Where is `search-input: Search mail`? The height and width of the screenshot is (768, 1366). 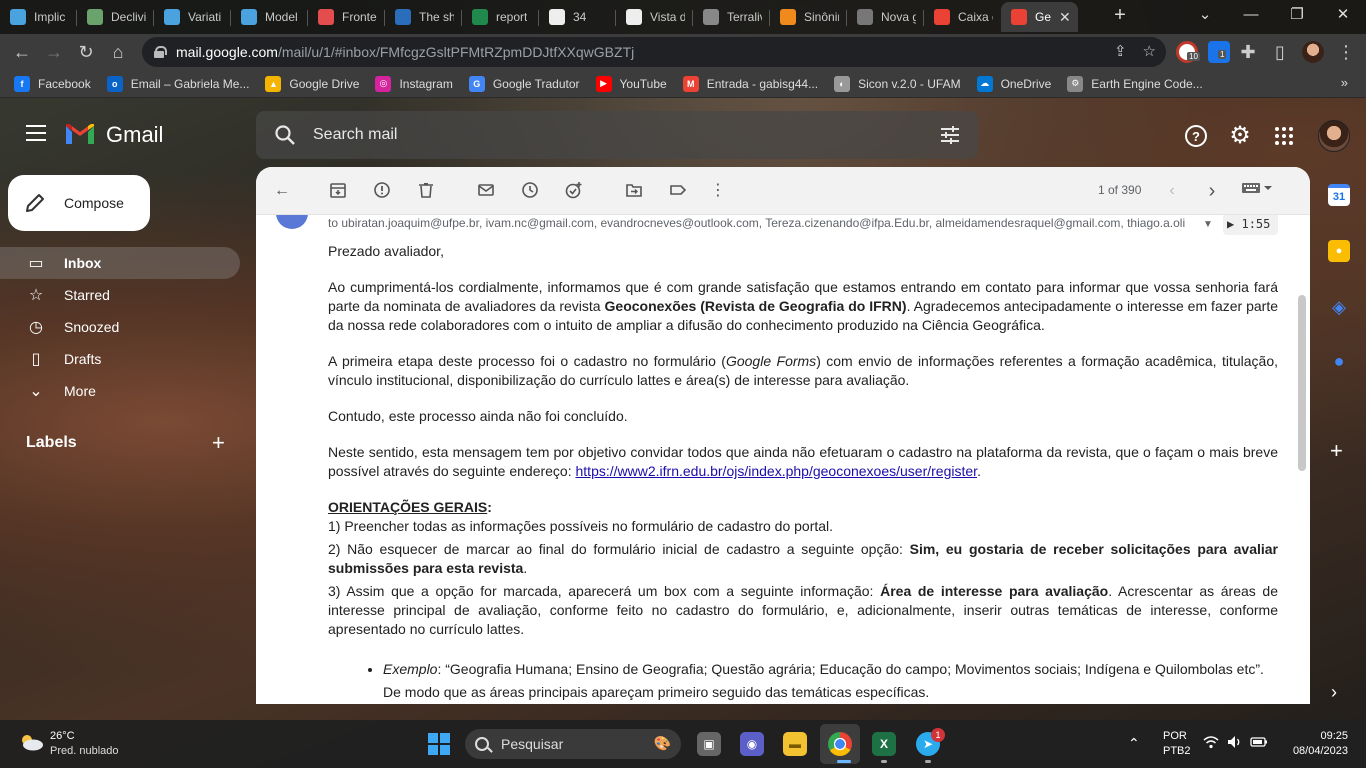 search-input: Search mail is located at coordinates (355, 135).